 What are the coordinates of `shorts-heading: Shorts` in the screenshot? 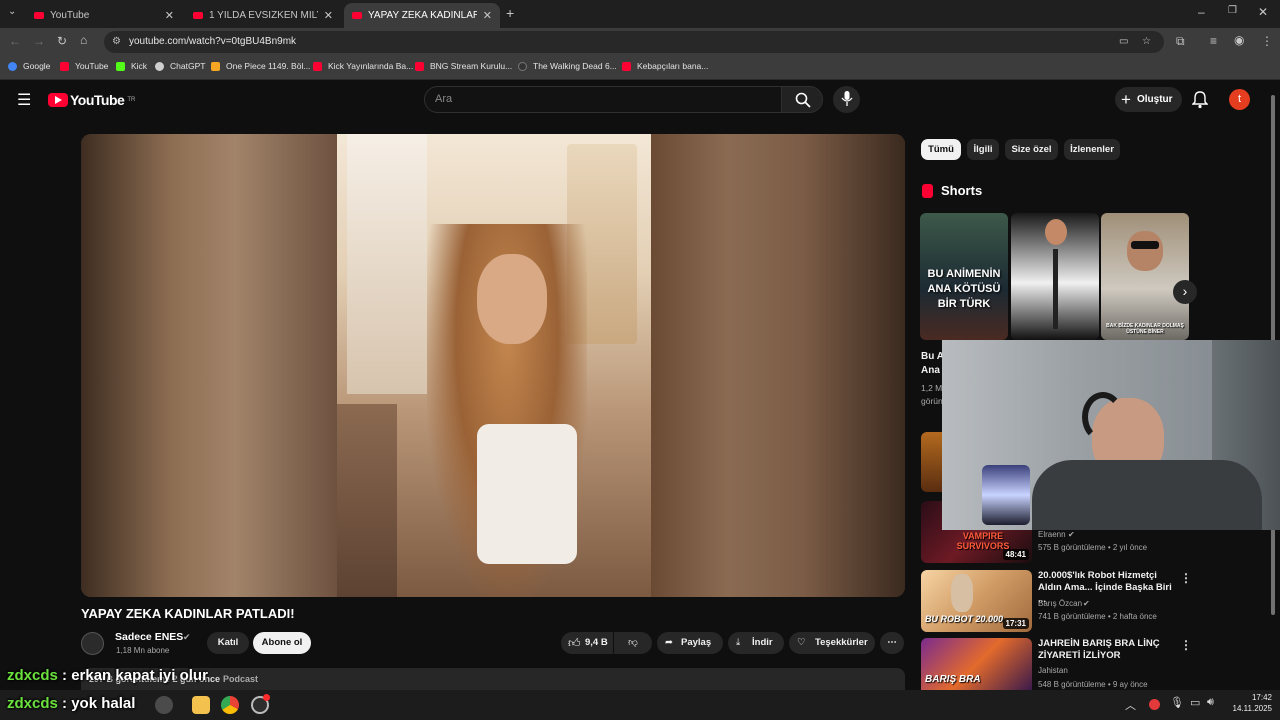 It's located at (952, 190).